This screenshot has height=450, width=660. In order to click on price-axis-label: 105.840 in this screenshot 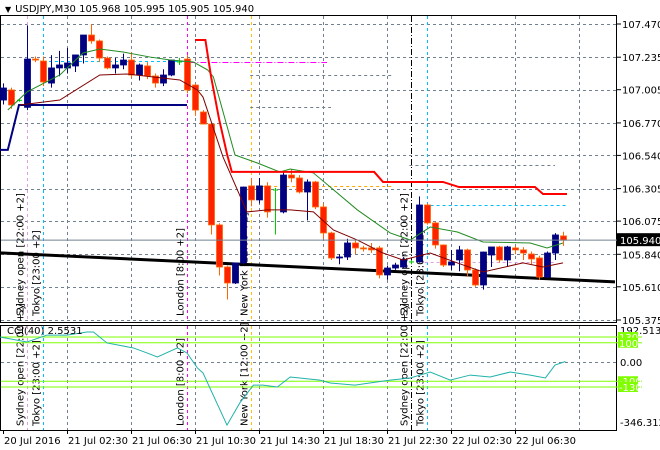, I will do `click(641, 255)`.